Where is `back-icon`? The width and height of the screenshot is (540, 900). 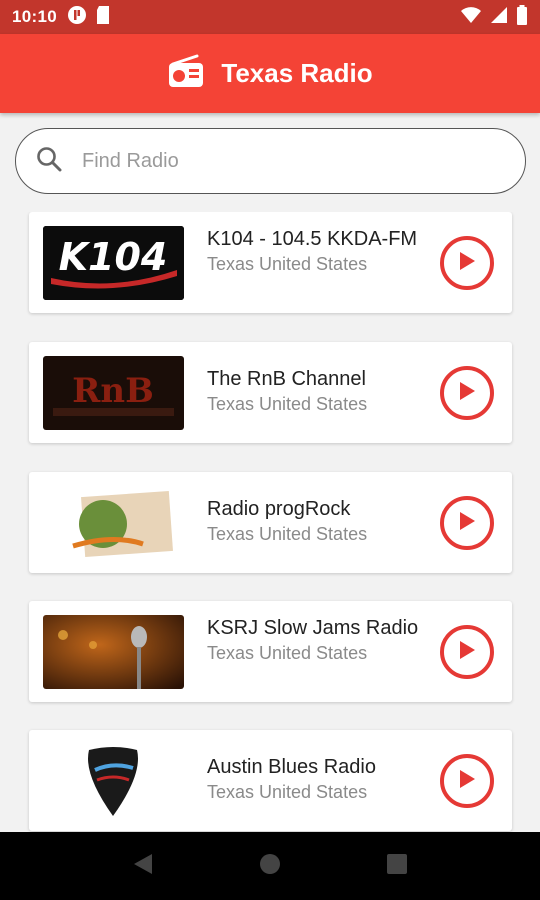
back-icon is located at coordinates (143, 866).